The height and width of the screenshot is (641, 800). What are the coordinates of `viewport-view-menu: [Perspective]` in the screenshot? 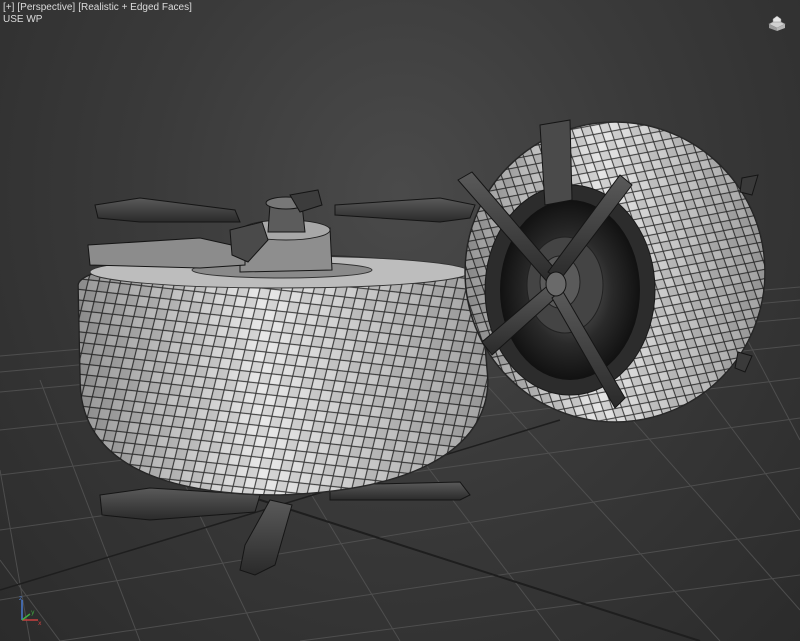 It's located at (46, 7).